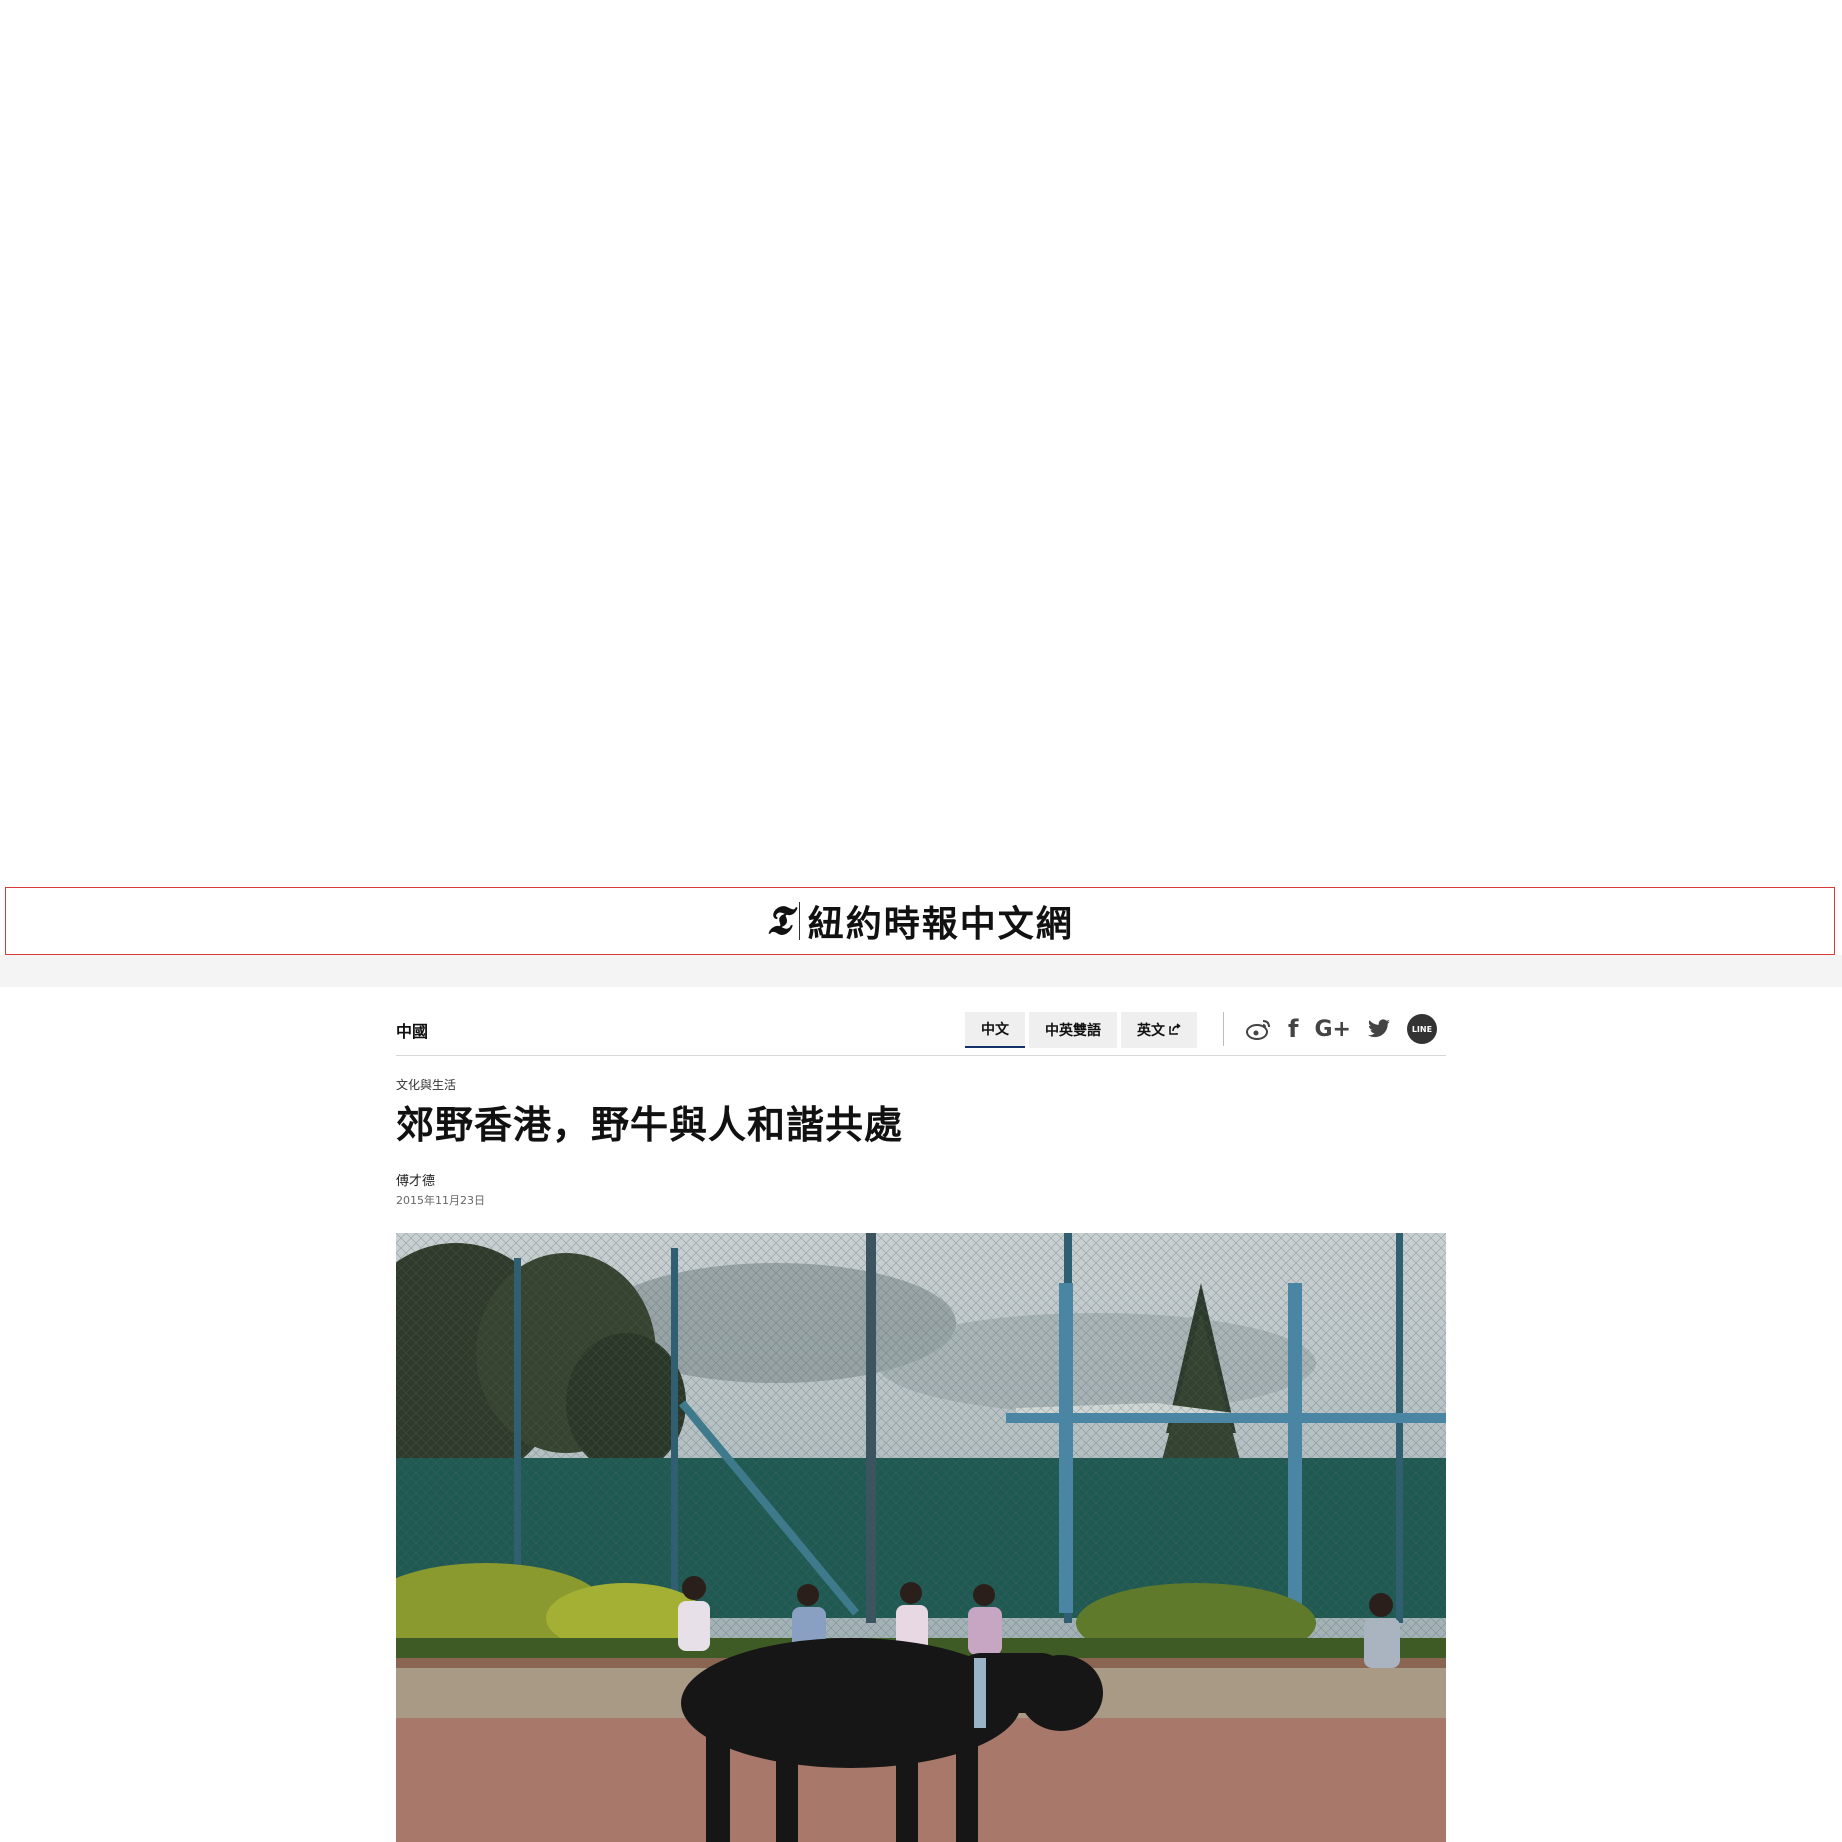 The width and height of the screenshot is (1842, 1842). I want to click on tab-label: 中英雙語, so click(1073, 1031).